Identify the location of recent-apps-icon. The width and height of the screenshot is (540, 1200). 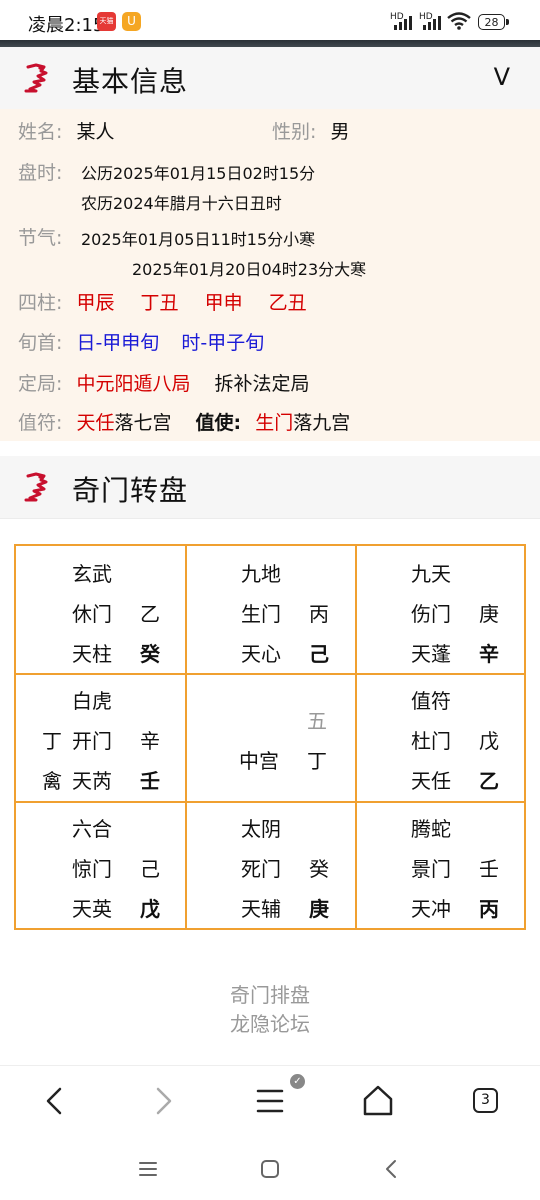
(148, 1169).